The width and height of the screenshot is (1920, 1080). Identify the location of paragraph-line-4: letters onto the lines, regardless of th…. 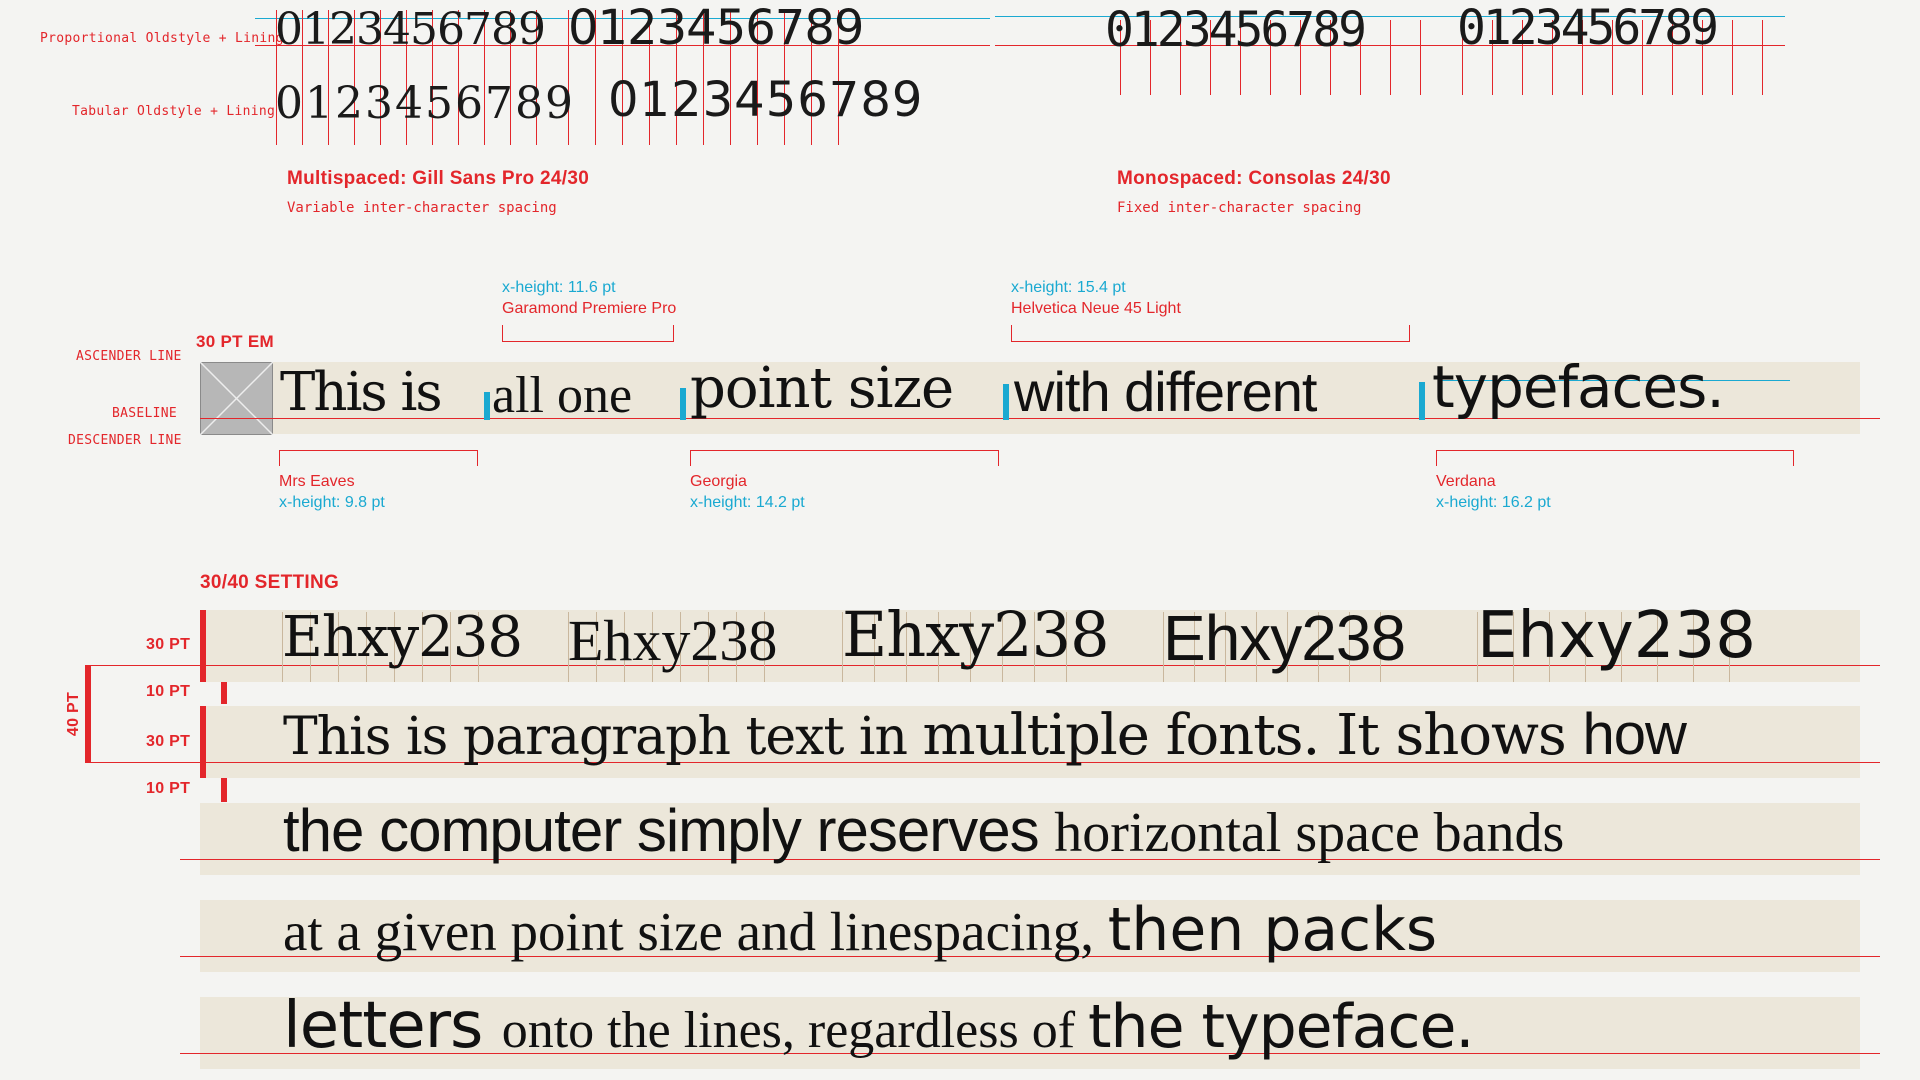
(878, 1026).